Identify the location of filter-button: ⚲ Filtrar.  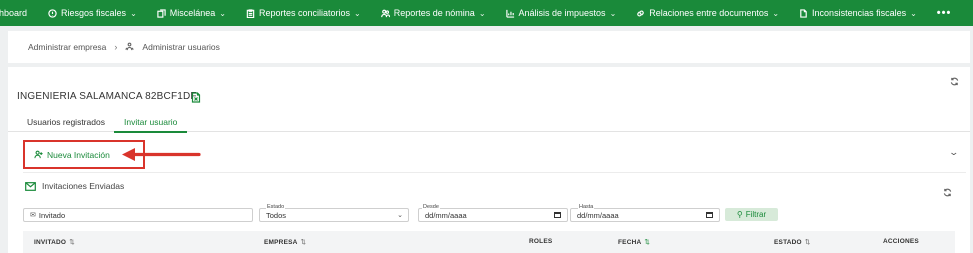
(751, 214).